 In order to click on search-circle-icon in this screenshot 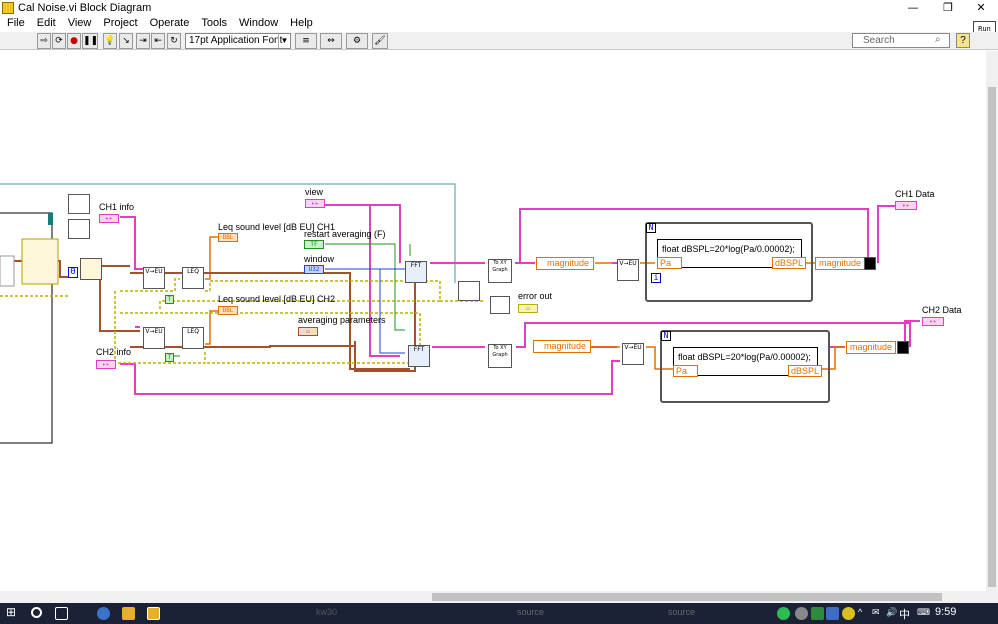, I will do `click(36, 612)`.